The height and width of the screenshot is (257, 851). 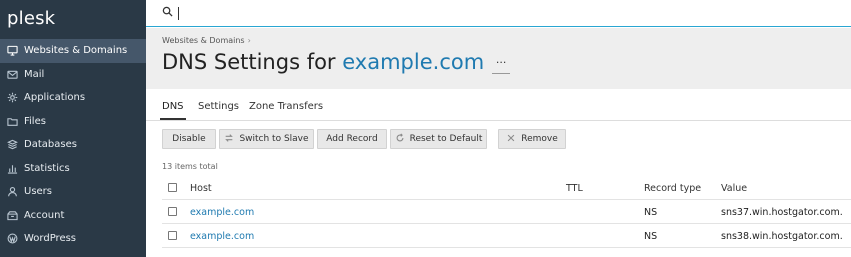 What do you see at coordinates (73, 122) in the screenshot?
I see `sidebar-item-files: Files` at bounding box center [73, 122].